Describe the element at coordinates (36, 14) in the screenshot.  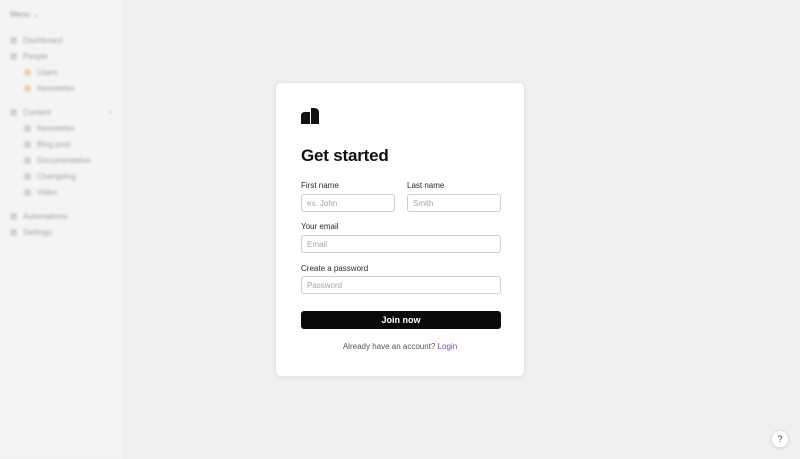
I see `chevron-down-icon: ⌄` at that location.